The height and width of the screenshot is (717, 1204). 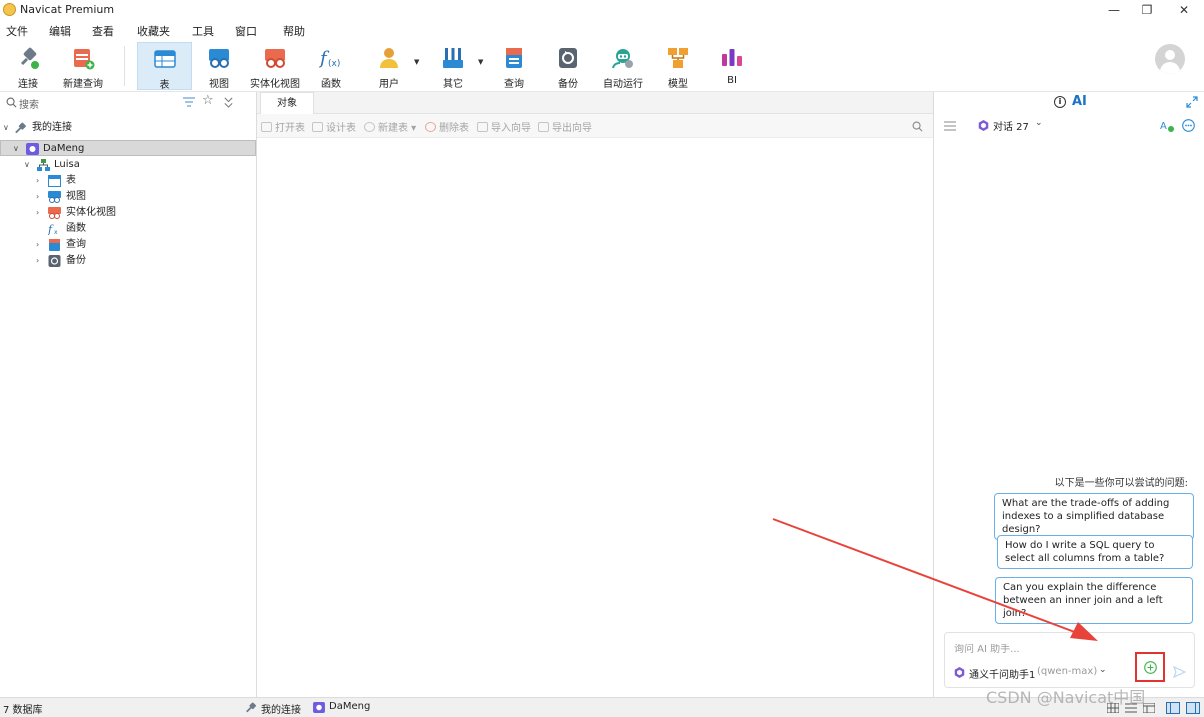 I want to click on new-table-button: 新建表 ▾, so click(x=390, y=126).